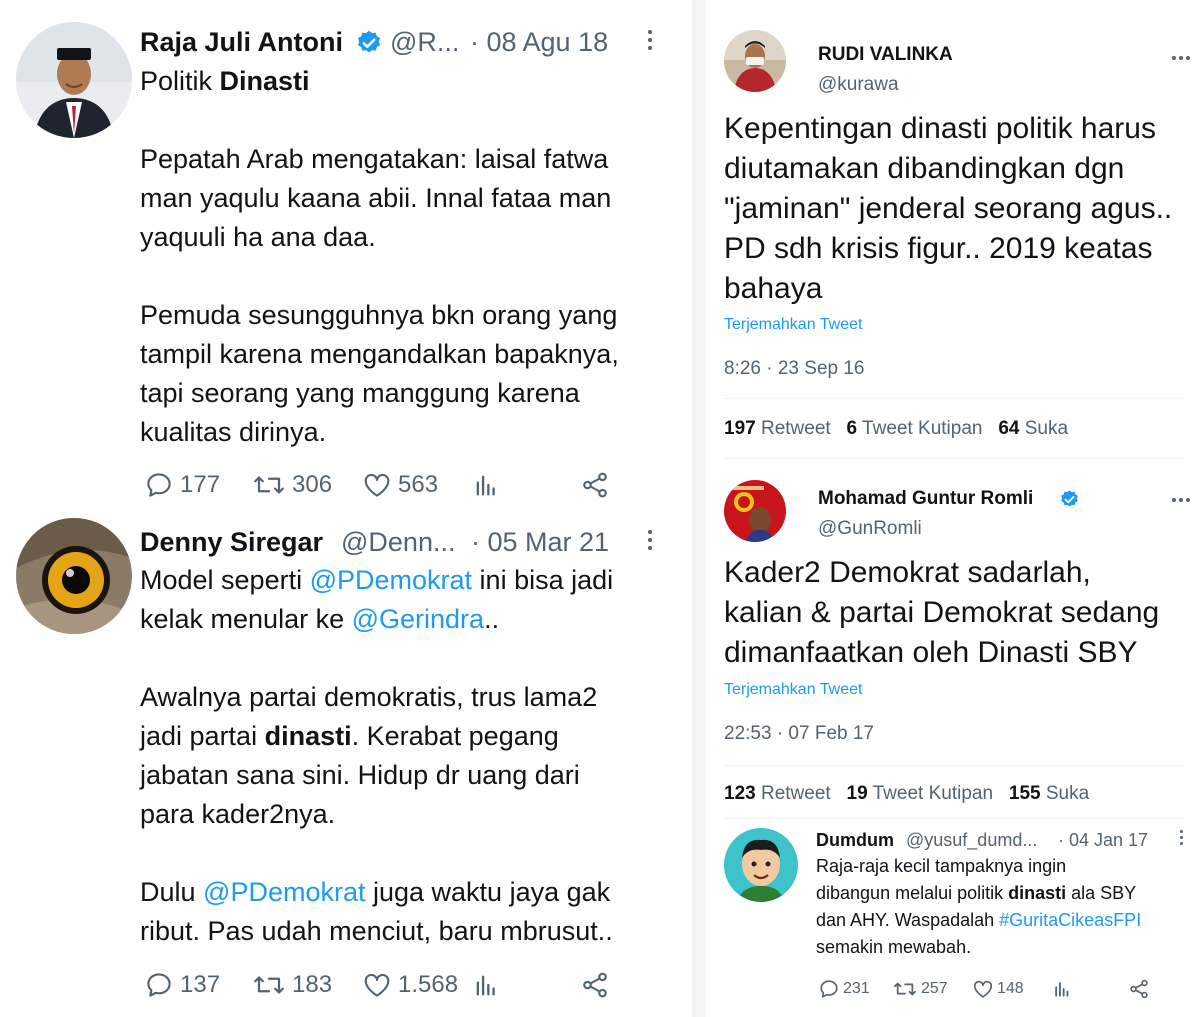 The width and height of the screenshot is (1200, 1017). I want to click on tweet-line: Dulu @PDemokrat juga waktu jaya gak, so click(375, 892).